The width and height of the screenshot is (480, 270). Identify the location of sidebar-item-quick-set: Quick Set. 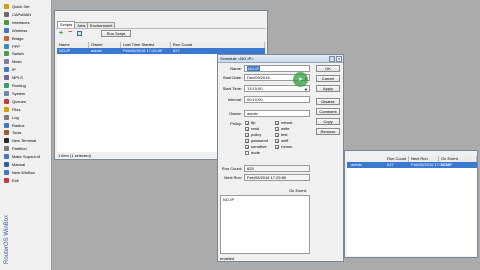
(26, 6).